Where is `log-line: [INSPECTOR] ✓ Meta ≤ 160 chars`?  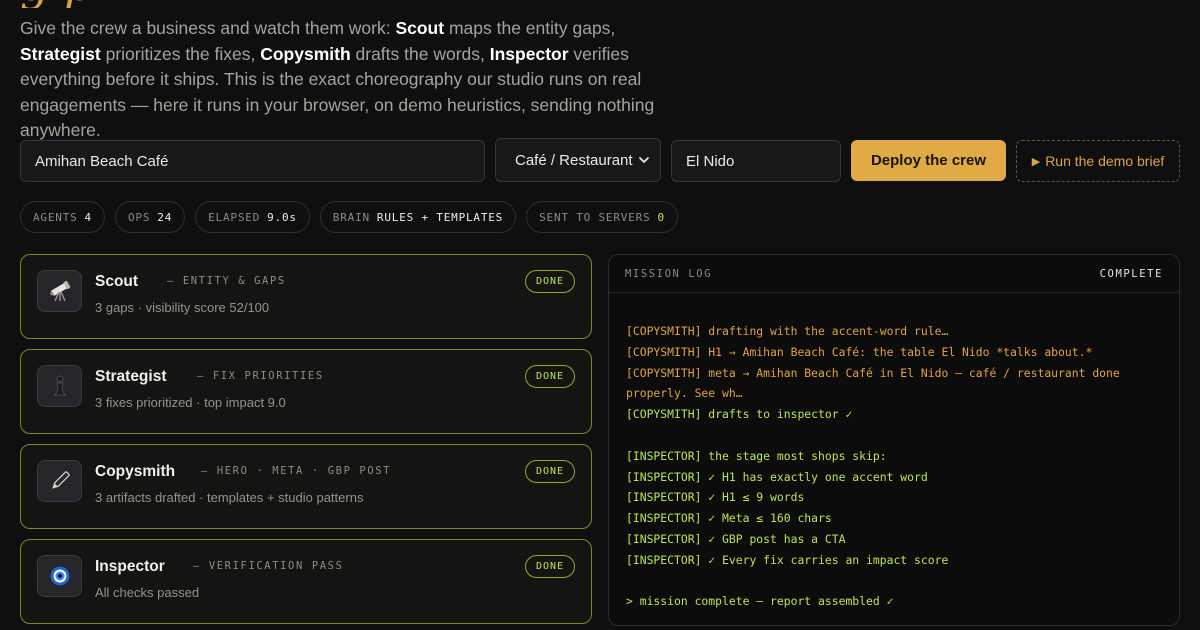 log-line: [INSPECTOR] ✓ Meta ≤ 160 chars is located at coordinates (729, 518).